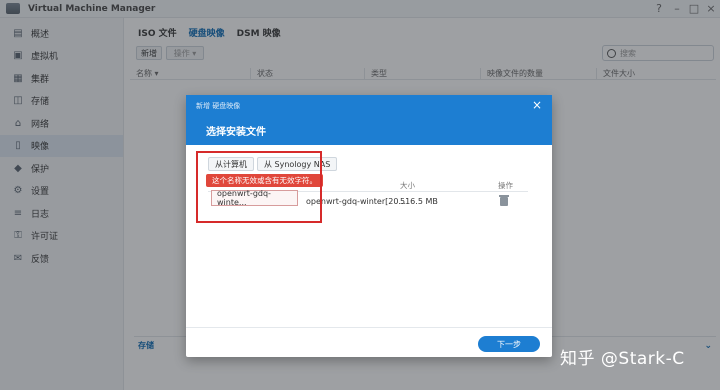 This screenshot has width=720, height=390. What do you see at coordinates (419, 201) in the screenshot?
I see `file-size: 516.5 MB` at bounding box center [419, 201].